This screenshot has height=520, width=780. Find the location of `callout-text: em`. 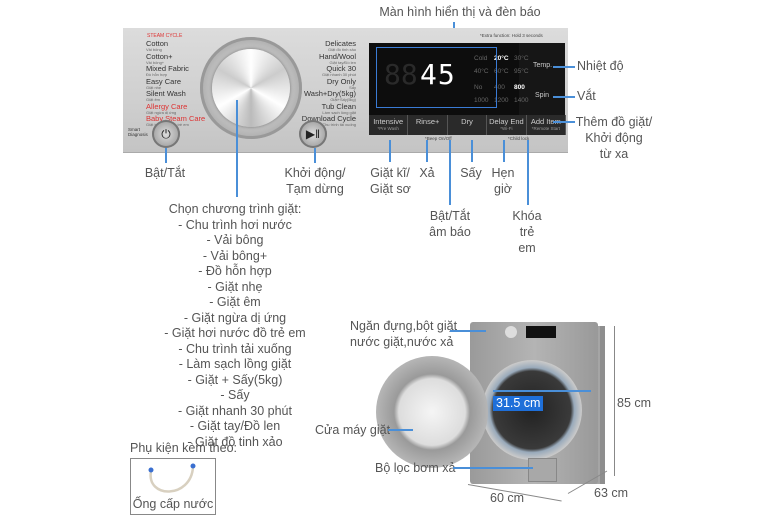

callout-text: em is located at coordinates (527, 248).